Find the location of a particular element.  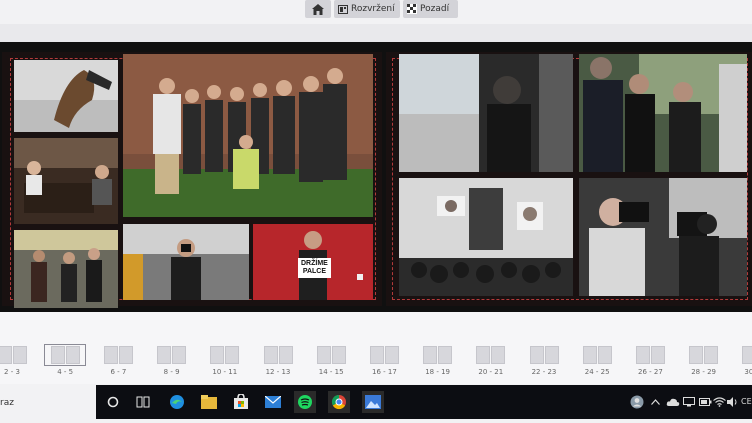

page-thumbnail: 16 - 17 is located at coordinates (384, 361).